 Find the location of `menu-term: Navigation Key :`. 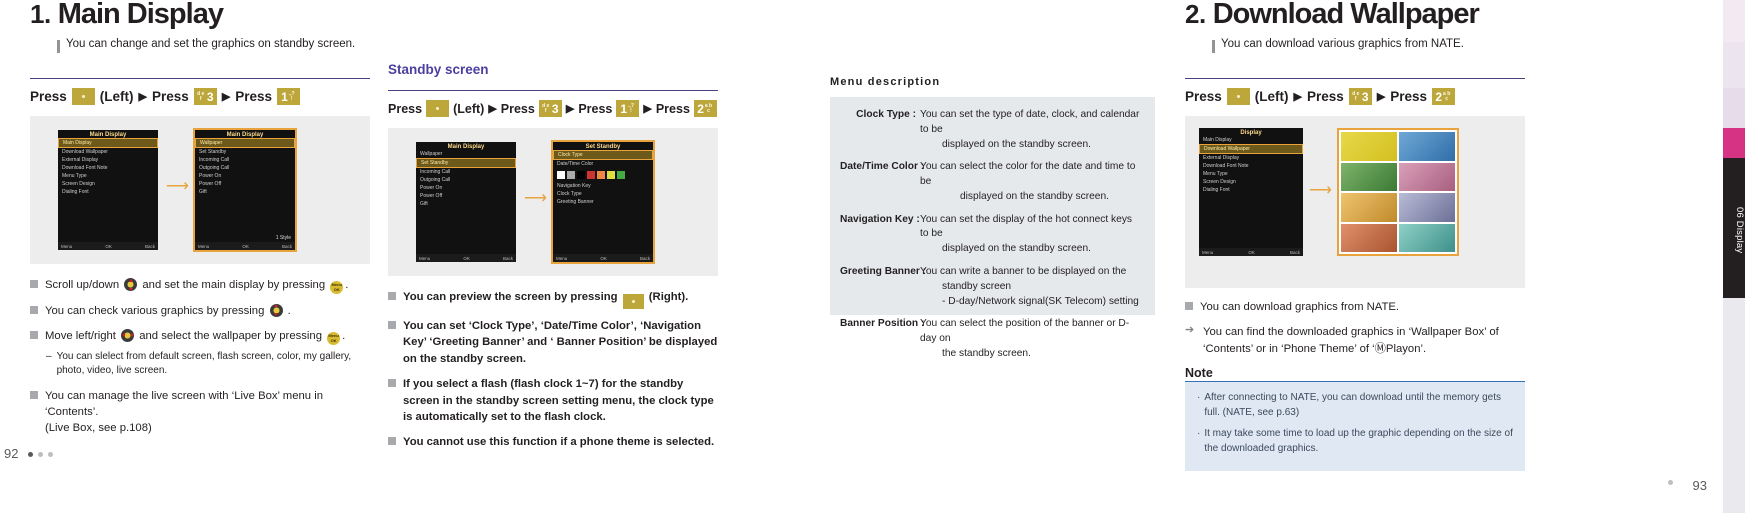

menu-term: Navigation Key : is located at coordinates (880, 219).